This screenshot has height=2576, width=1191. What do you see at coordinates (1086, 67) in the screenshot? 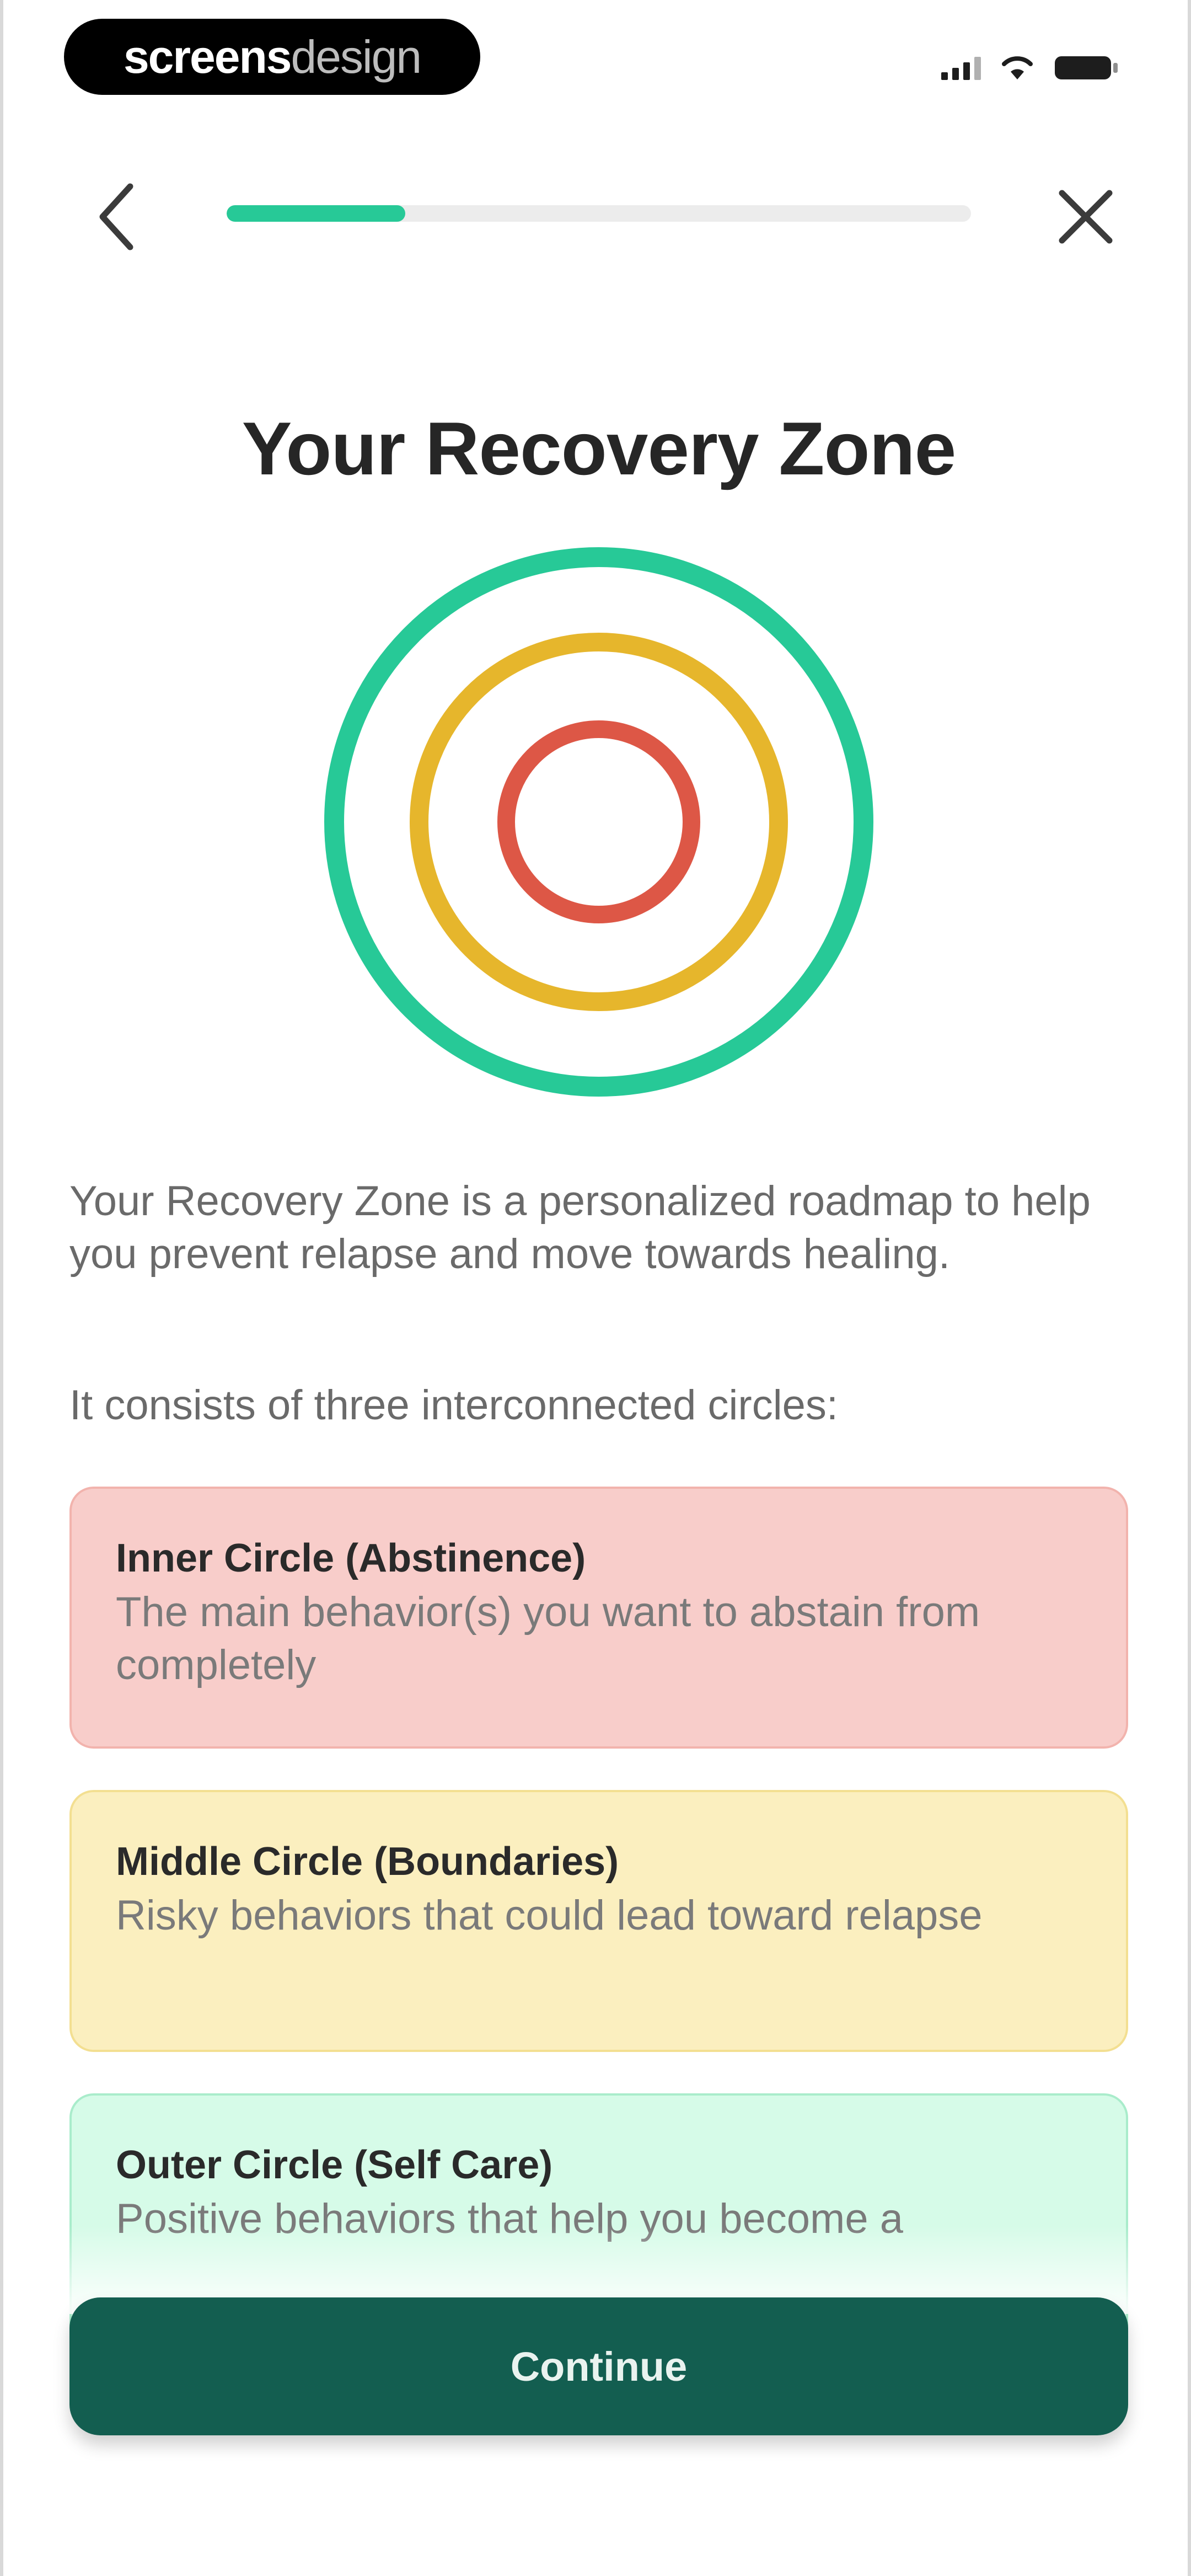
I see `battery-icon` at bounding box center [1086, 67].